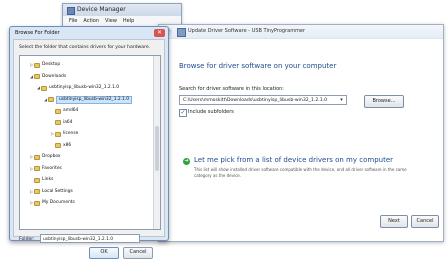 The width and height of the screenshot is (448, 259). What do you see at coordinates (71, 110) in the screenshot?
I see `tree-node-label: amd64` at bounding box center [71, 110].